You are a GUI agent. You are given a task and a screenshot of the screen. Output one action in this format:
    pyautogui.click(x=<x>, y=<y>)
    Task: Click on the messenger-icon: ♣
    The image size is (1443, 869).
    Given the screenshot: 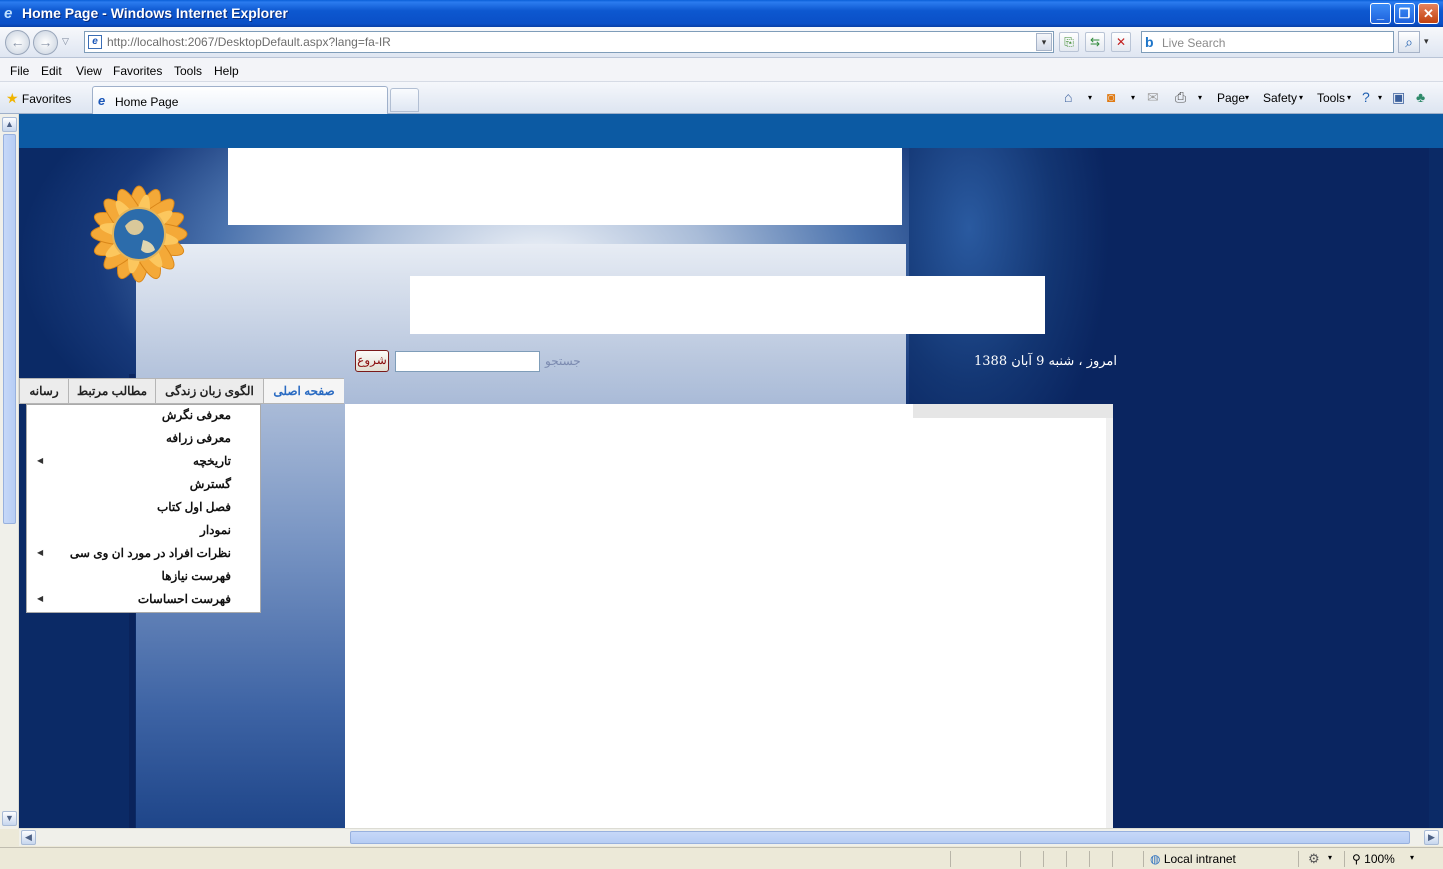 What is the action you would take?
    pyautogui.click(x=1420, y=97)
    